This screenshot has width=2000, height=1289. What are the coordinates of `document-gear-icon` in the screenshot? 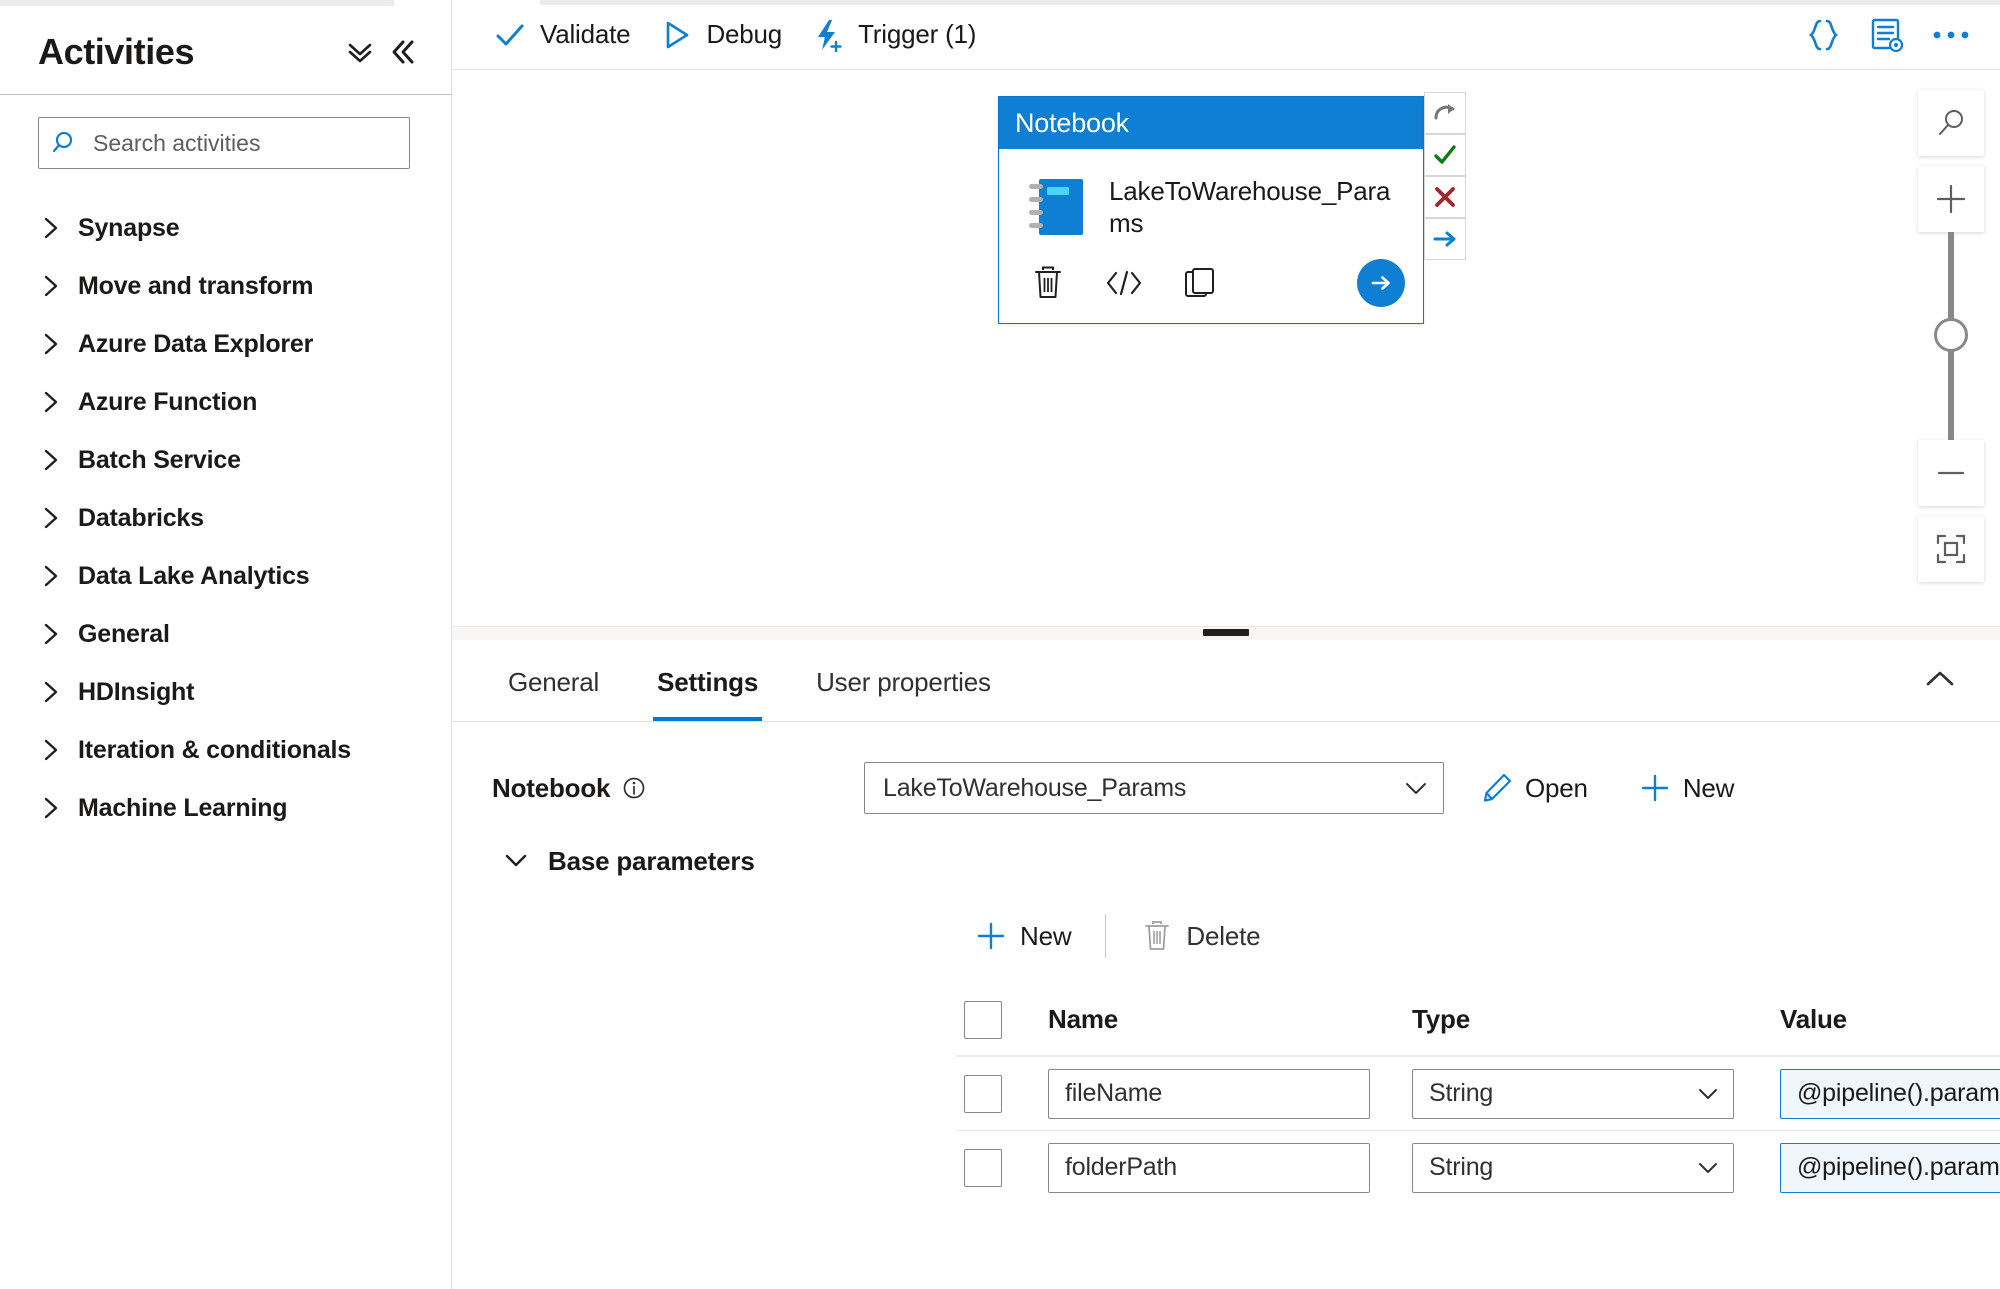 It's located at (1887, 35).